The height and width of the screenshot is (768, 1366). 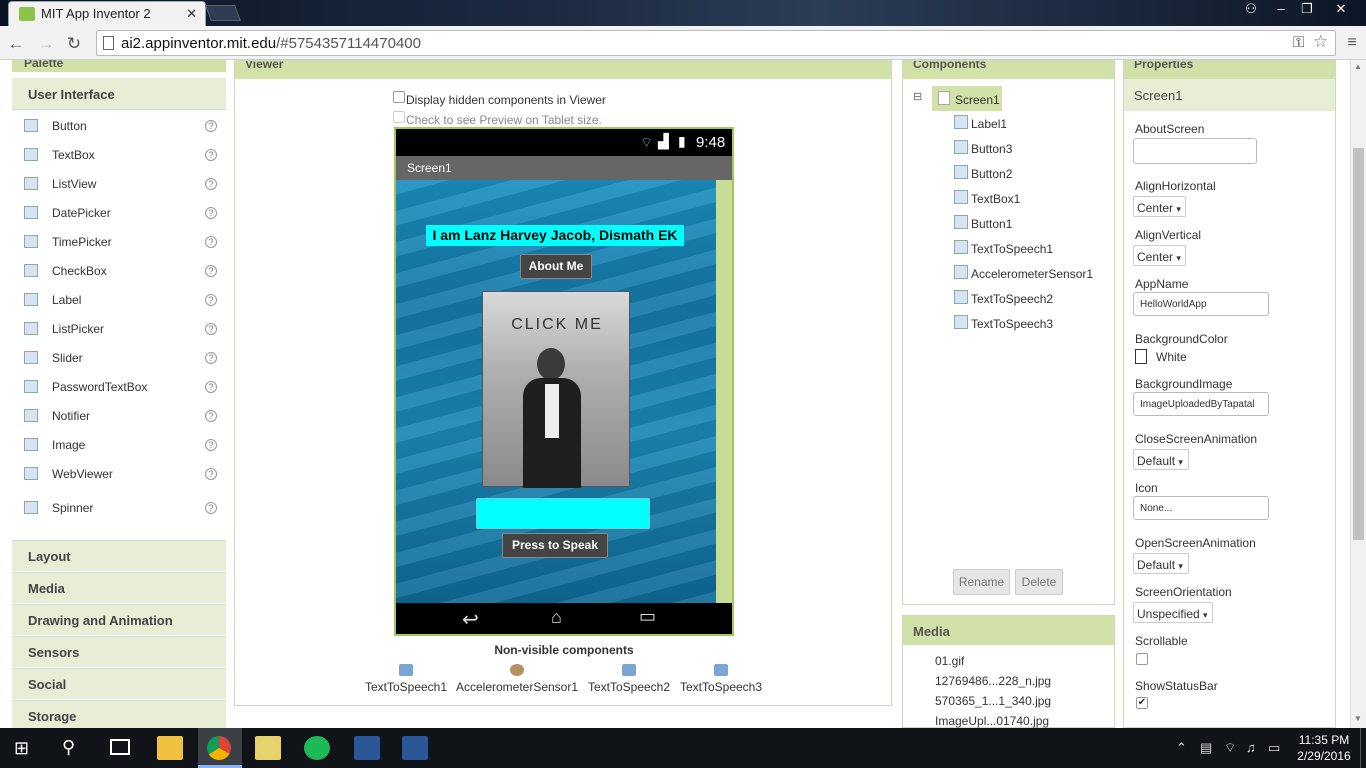 I want to click on screen-orientation-dropdown: Unspecified ▾, so click(x=1173, y=612).